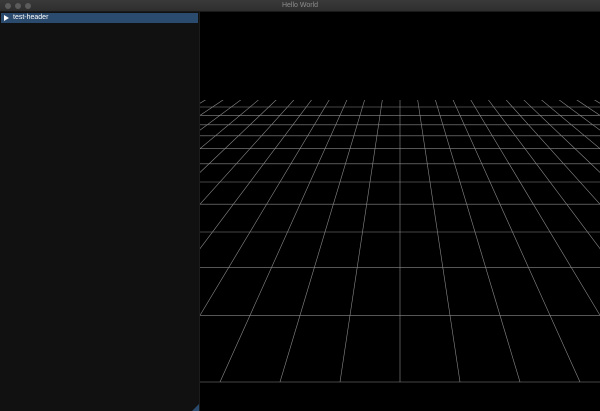  Describe the element at coordinates (99, 18) in the screenshot. I see `collapsing-header-test: test-header` at that location.